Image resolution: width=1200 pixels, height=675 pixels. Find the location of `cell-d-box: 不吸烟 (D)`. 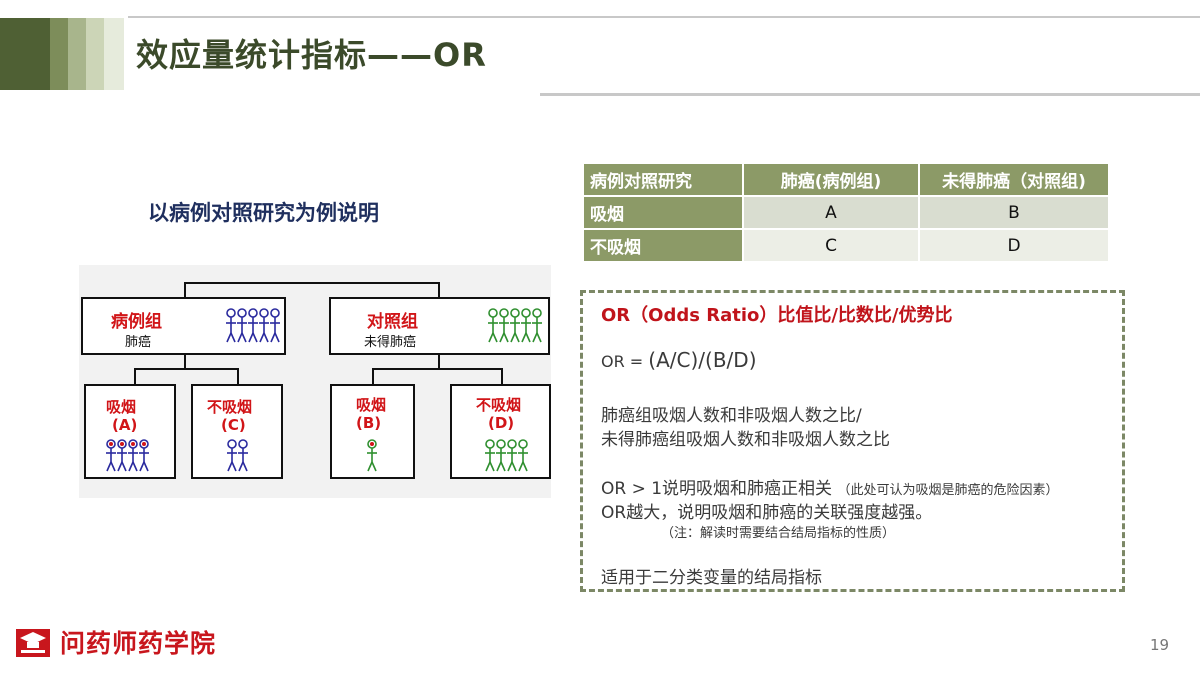

cell-d-box: 不吸烟 (D) is located at coordinates (500, 431).